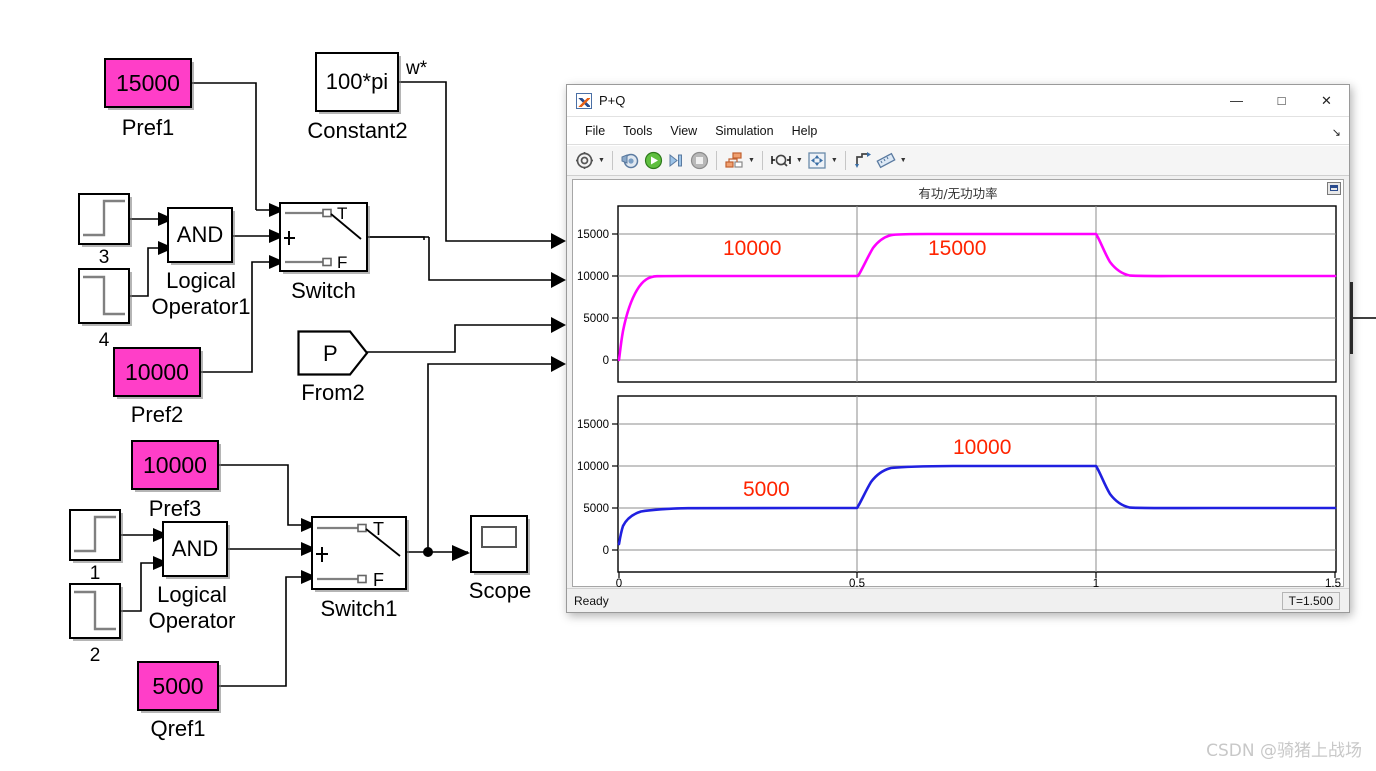  What do you see at coordinates (982, 447) in the screenshot?
I see `annotation-reactive-2: 10000` at bounding box center [982, 447].